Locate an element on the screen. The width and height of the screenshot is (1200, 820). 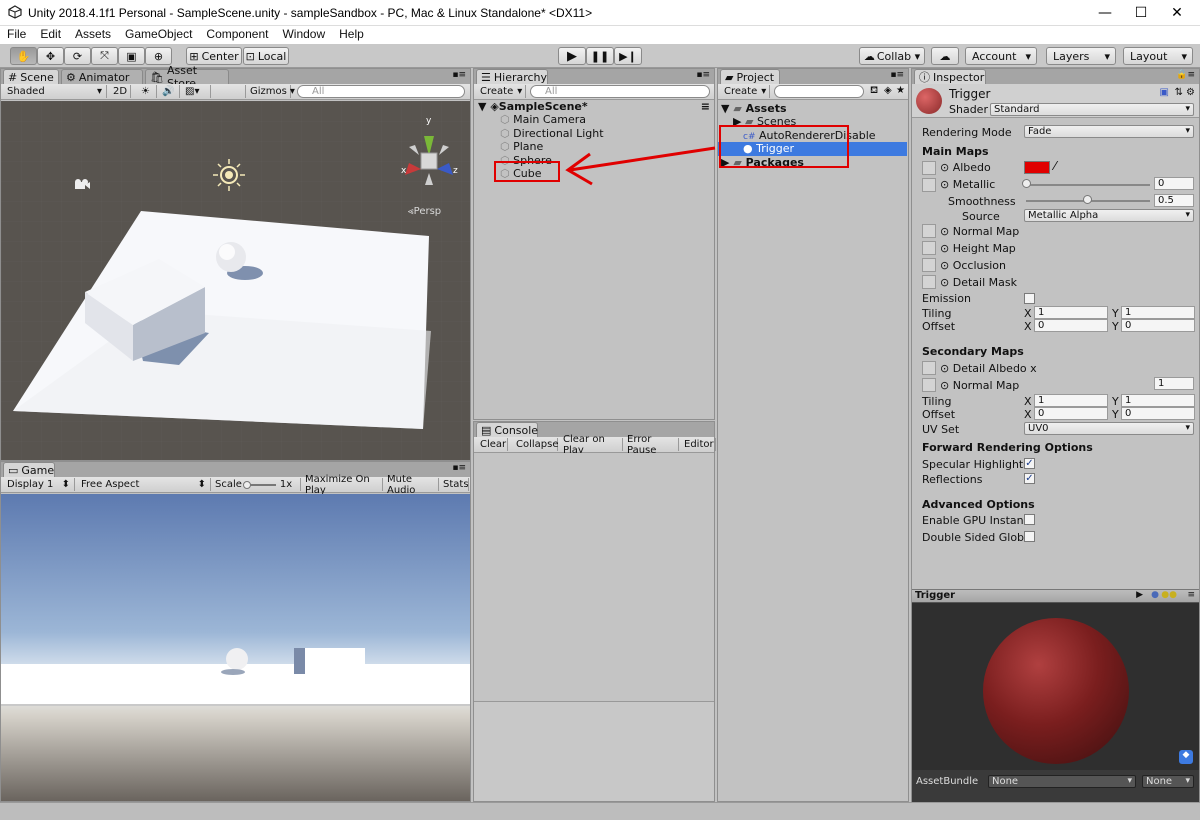
gpu-instancing-checkbox is located at coordinates (1029, 519).